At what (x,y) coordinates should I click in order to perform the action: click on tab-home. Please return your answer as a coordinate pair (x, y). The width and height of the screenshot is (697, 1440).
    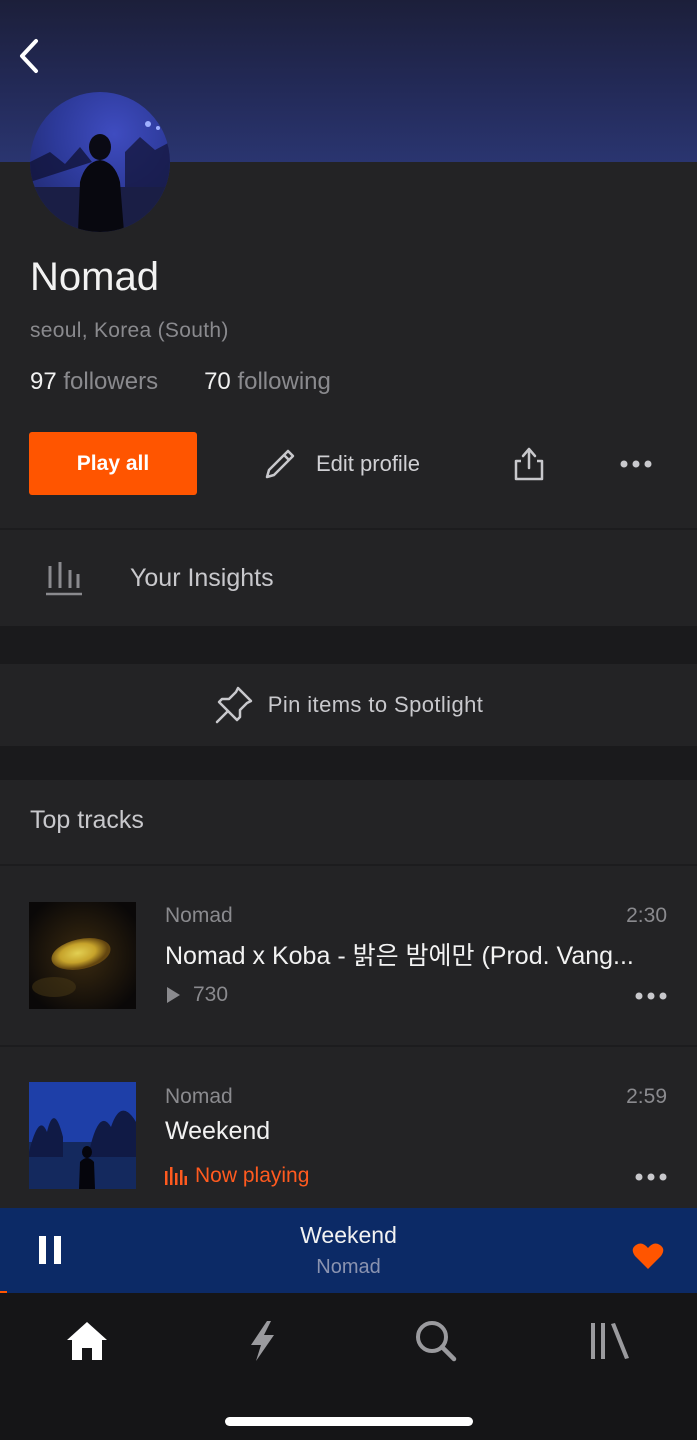
    Looking at the image, I should click on (87, 1341).